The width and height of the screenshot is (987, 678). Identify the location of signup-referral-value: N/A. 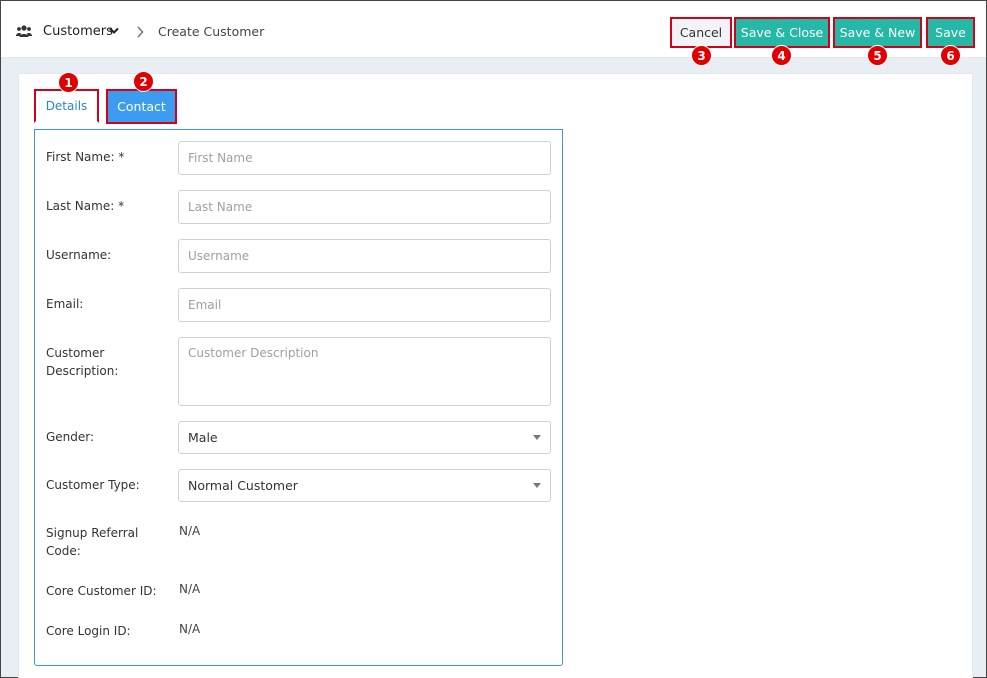
(190, 531).